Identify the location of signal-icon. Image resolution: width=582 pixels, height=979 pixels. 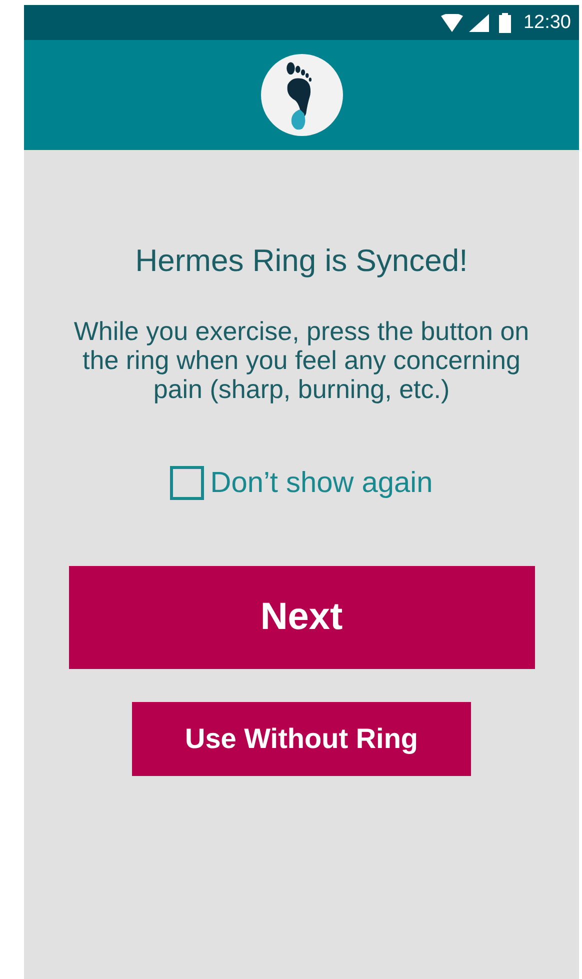
(479, 23).